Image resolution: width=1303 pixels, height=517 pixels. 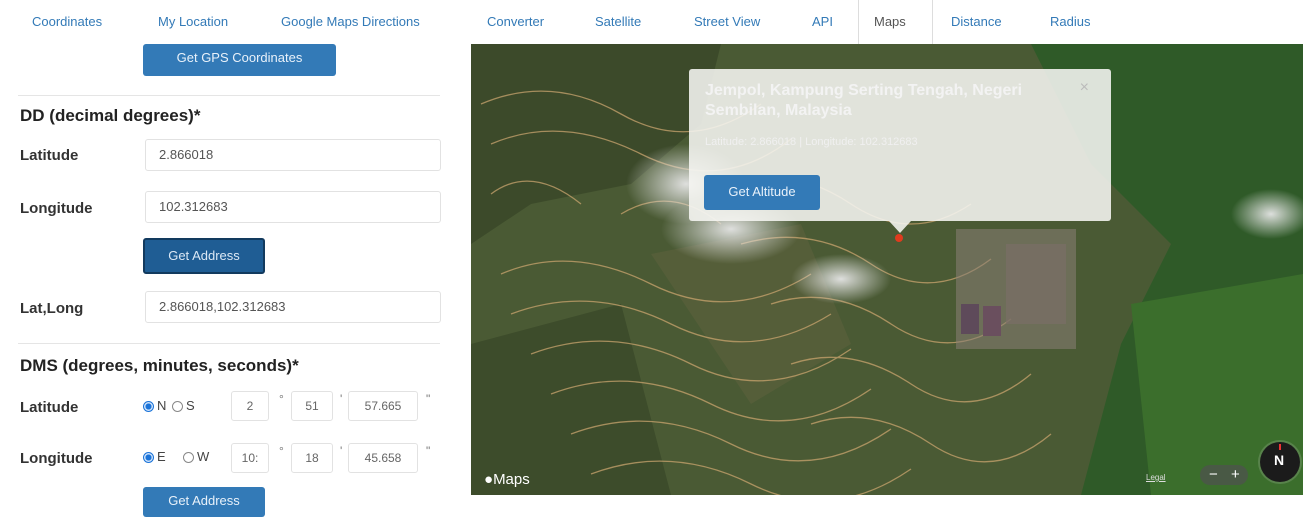 I want to click on latlong-input: 2.866018,102.312683, so click(x=293, y=307).